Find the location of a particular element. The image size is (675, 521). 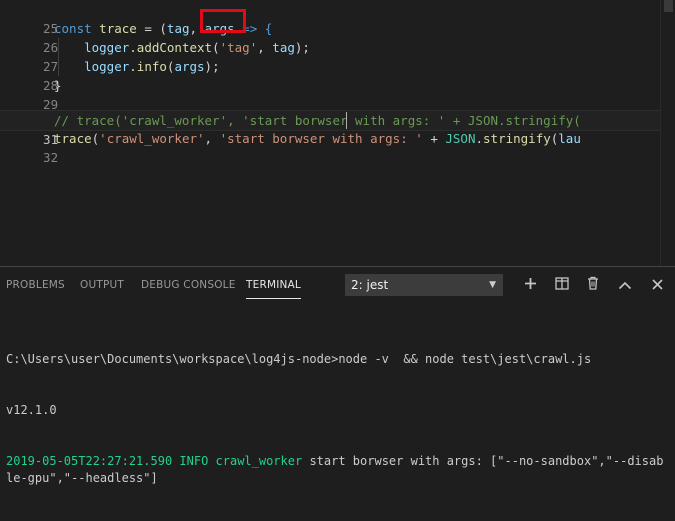

tab-problems: PROBLEMS is located at coordinates (35, 285).